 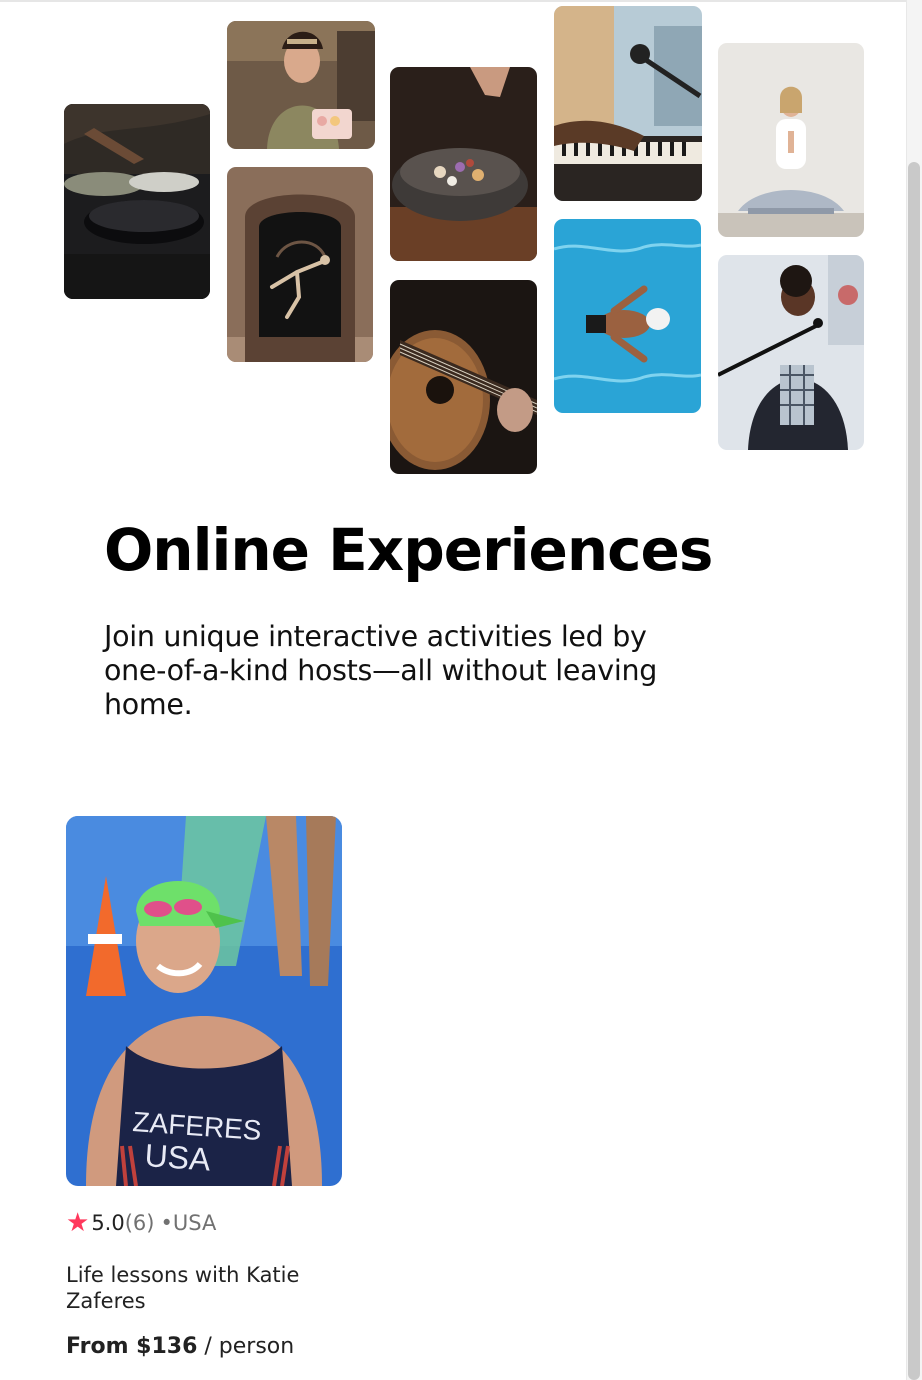 I want to click on singer-microphone-photo, so click(x=791, y=352).